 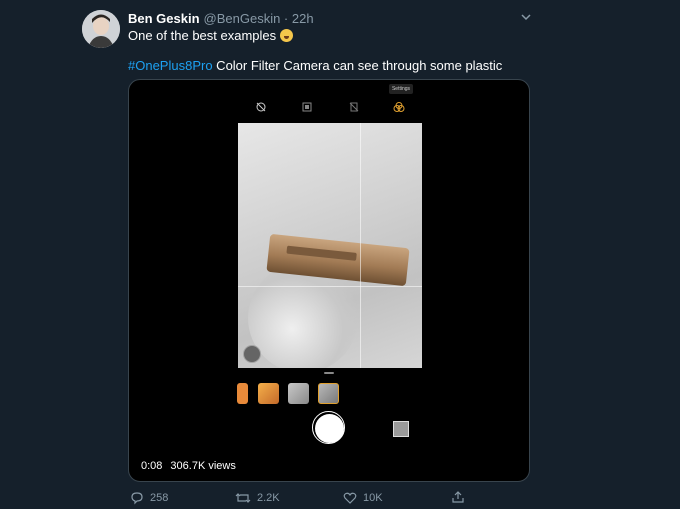 I want to click on author-name: Ben Geskin, so click(x=164, y=18).